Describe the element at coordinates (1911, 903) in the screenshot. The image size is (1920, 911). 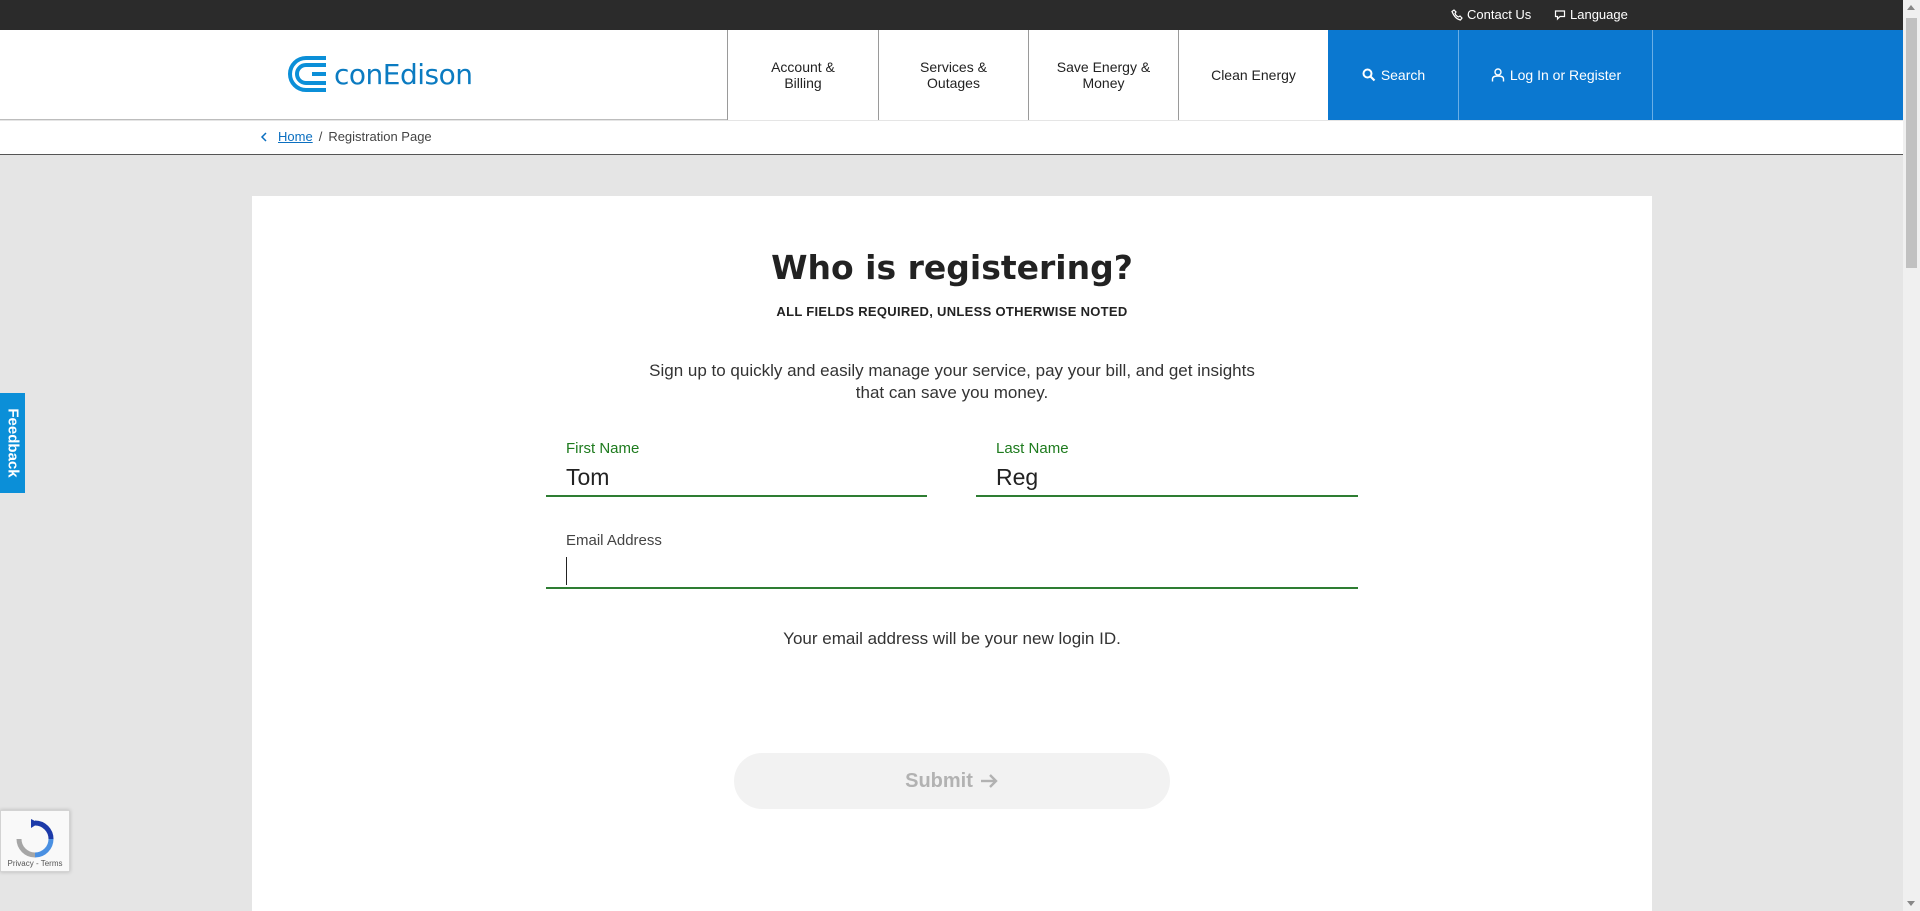
I see `scroll-down-arrow` at that location.